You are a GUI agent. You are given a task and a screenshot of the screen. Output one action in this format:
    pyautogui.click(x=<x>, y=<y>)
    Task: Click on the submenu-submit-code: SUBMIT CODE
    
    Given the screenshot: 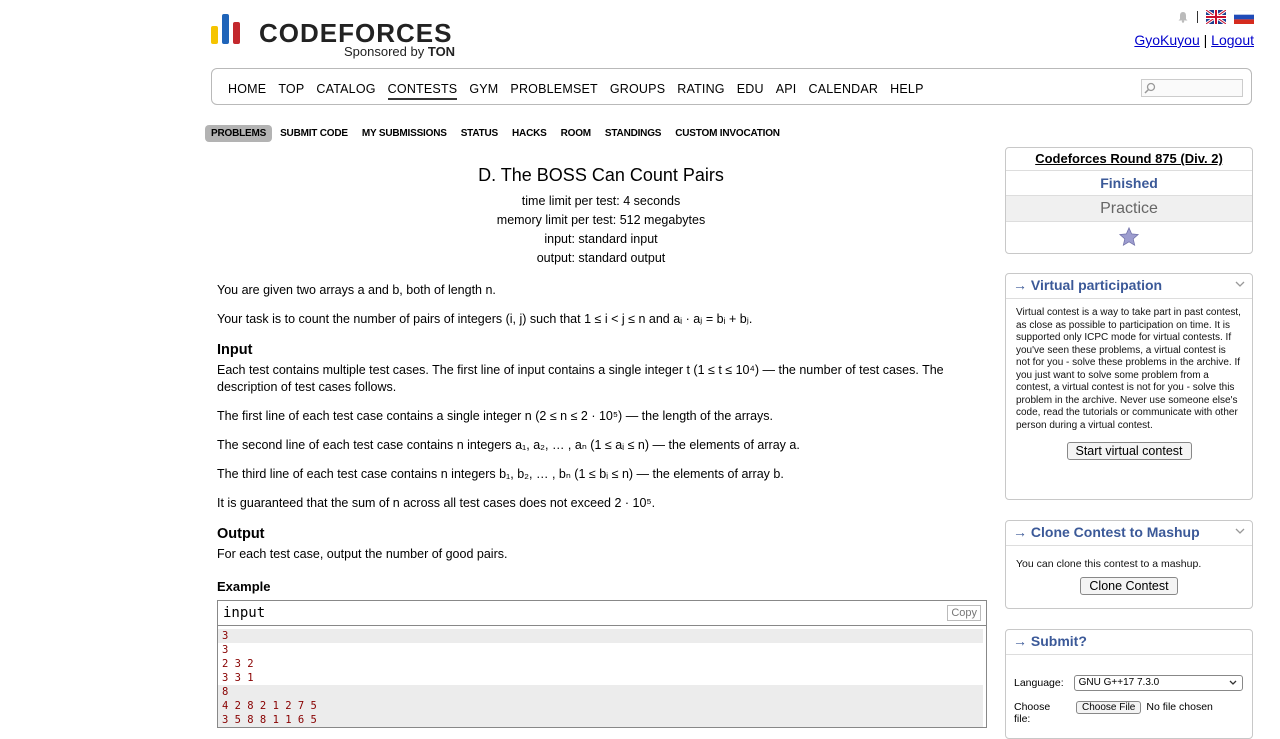 What is the action you would take?
    pyautogui.click(x=314, y=133)
    